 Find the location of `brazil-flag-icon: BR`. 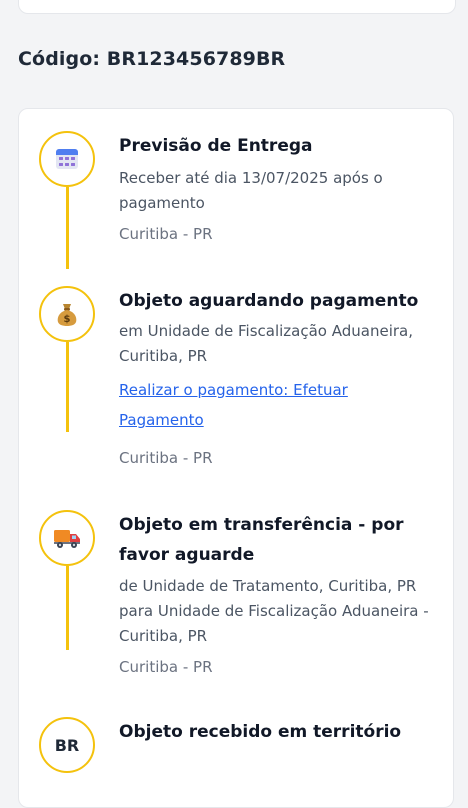

brazil-flag-icon: BR is located at coordinates (67, 745).